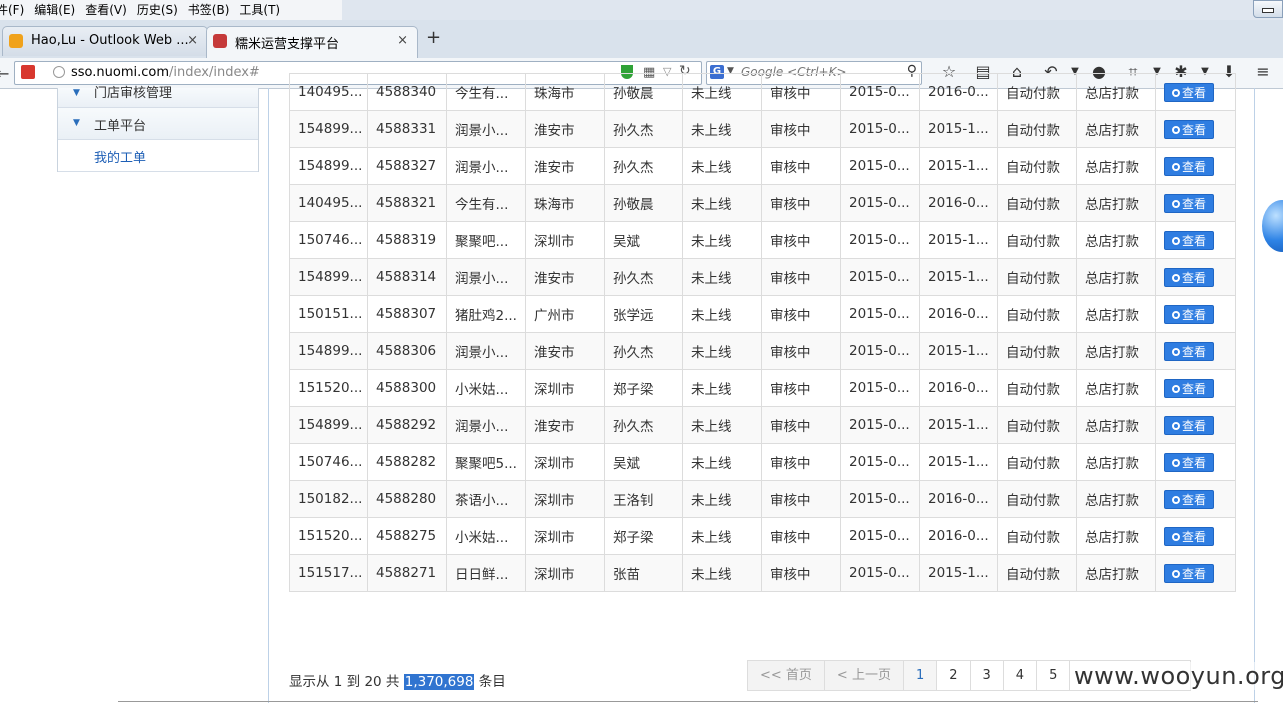 This screenshot has height=703, width=1283. What do you see at coordinates (920, 675) in the screenshot?
I see `page-button-1: 1` at bounding box center [920, 675].